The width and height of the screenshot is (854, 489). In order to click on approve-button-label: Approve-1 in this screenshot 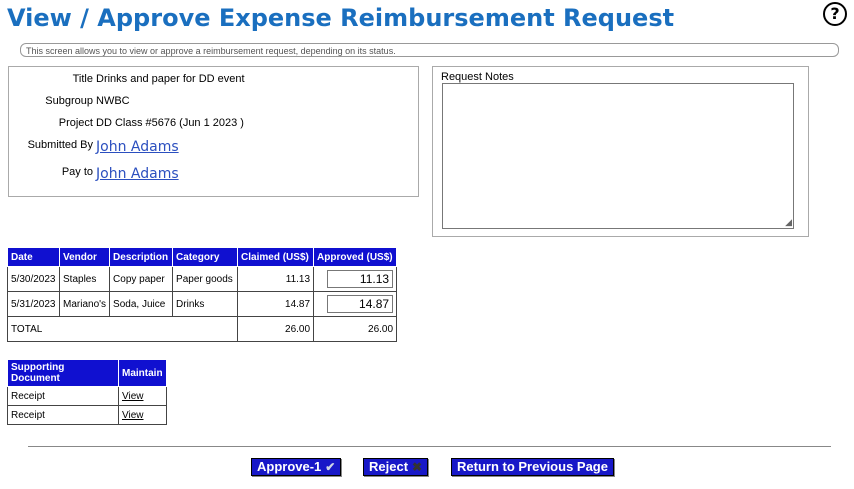, I will do `click(289, 466)`.